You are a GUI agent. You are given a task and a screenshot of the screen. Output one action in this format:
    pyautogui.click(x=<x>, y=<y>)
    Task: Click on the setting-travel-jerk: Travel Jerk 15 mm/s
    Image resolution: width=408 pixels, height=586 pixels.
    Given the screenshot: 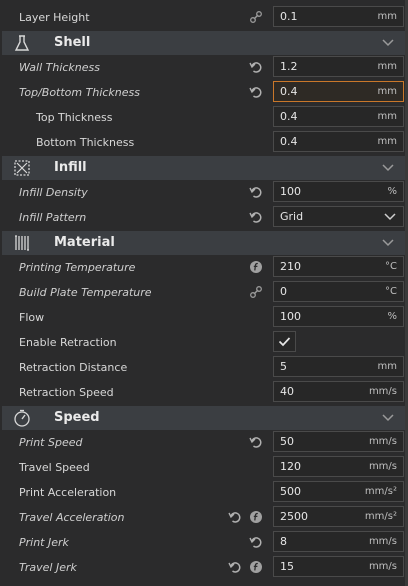 What is the action you would take?
    pyautogui.click(x=204, y=567)
    